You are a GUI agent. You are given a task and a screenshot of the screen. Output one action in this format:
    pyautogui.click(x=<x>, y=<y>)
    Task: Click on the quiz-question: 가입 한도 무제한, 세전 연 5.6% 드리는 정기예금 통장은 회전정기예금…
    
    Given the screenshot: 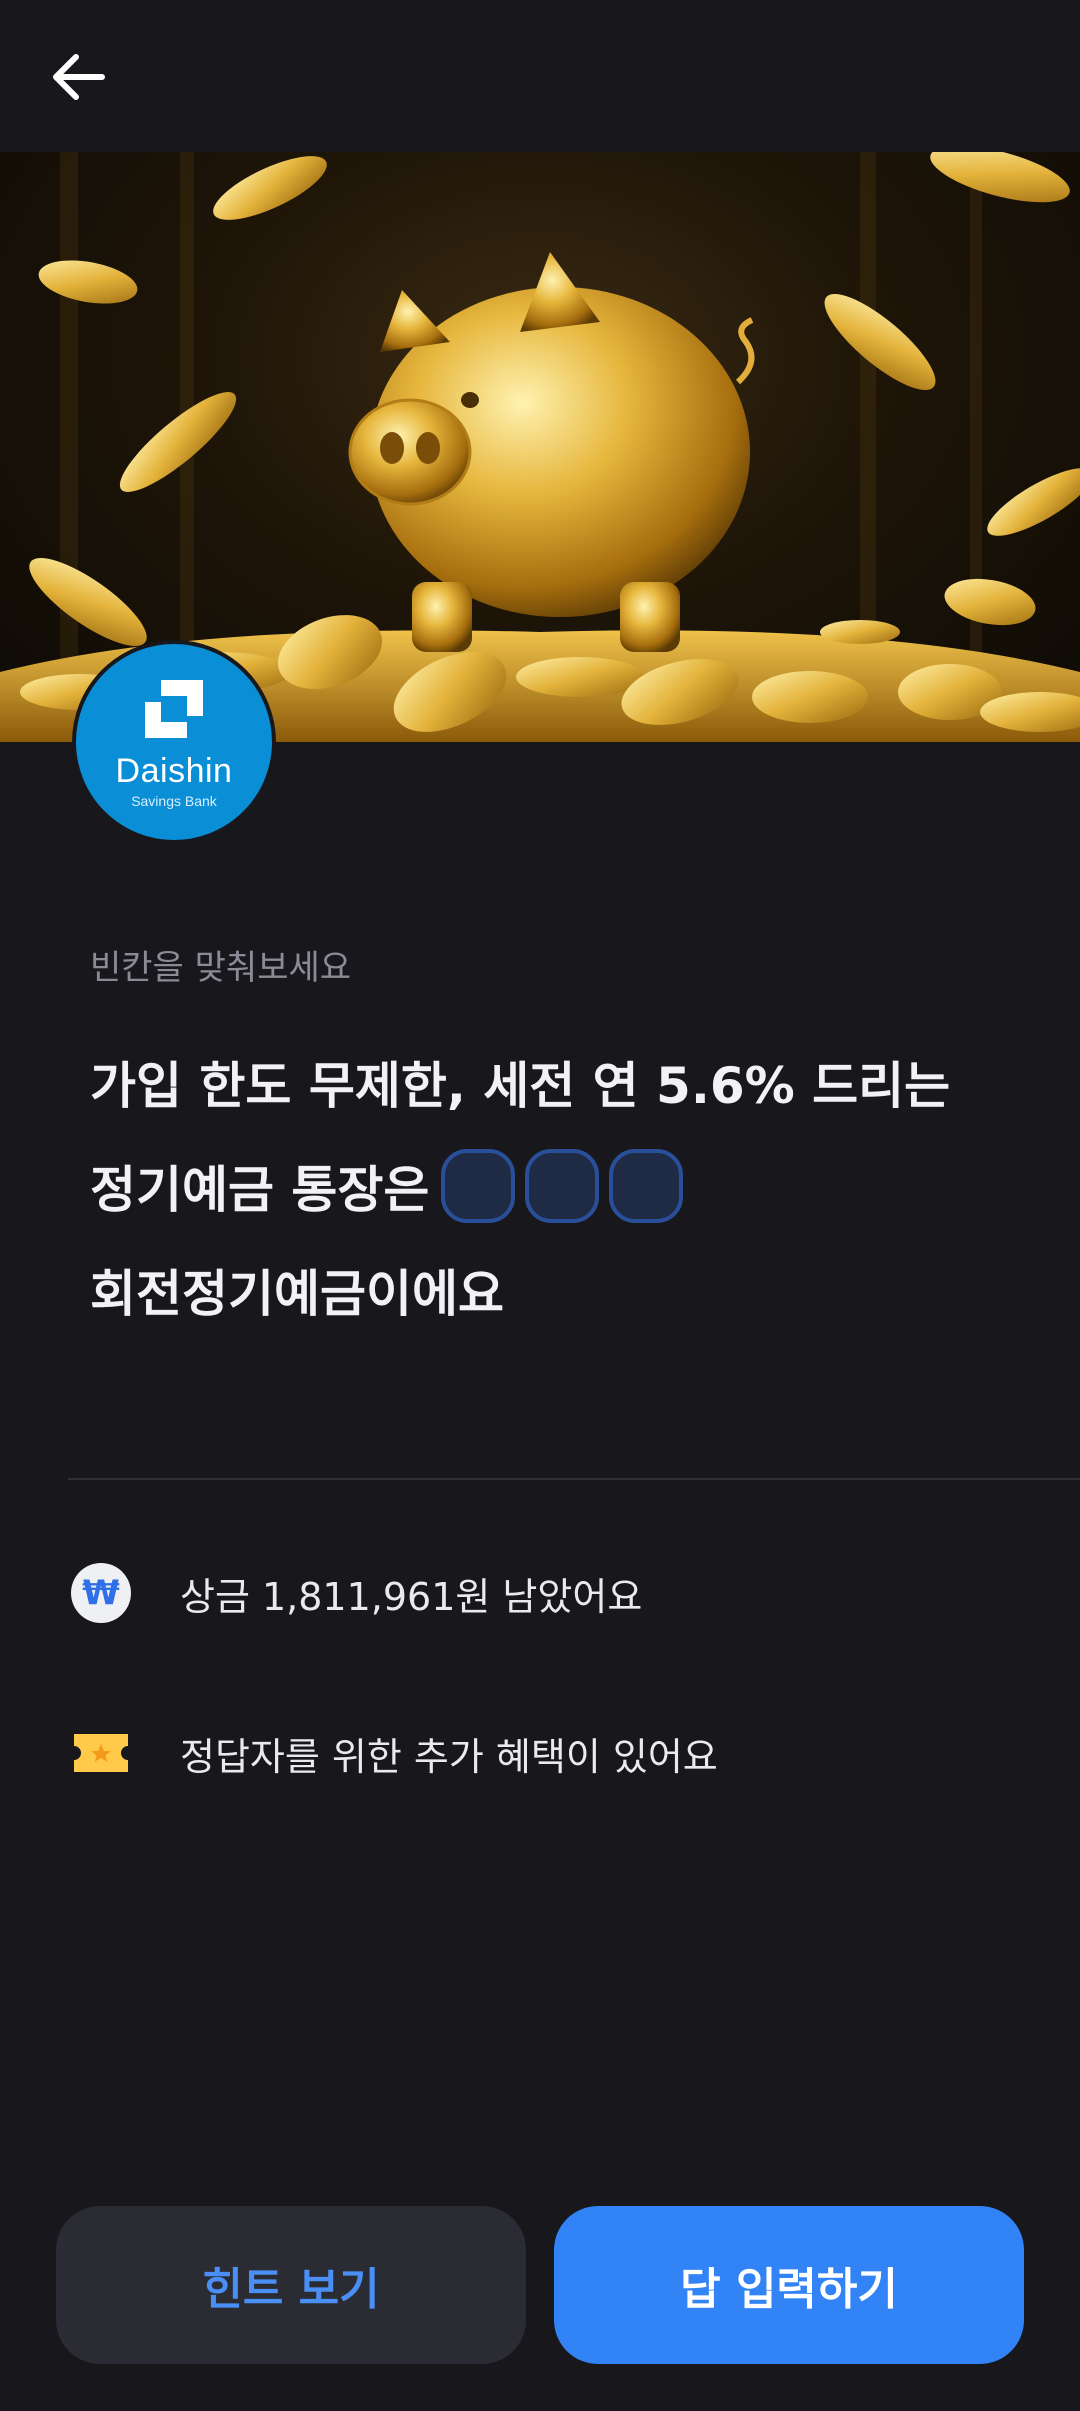 What is the action you would take?
    pyautogui.click(x=570, y=1186)
    